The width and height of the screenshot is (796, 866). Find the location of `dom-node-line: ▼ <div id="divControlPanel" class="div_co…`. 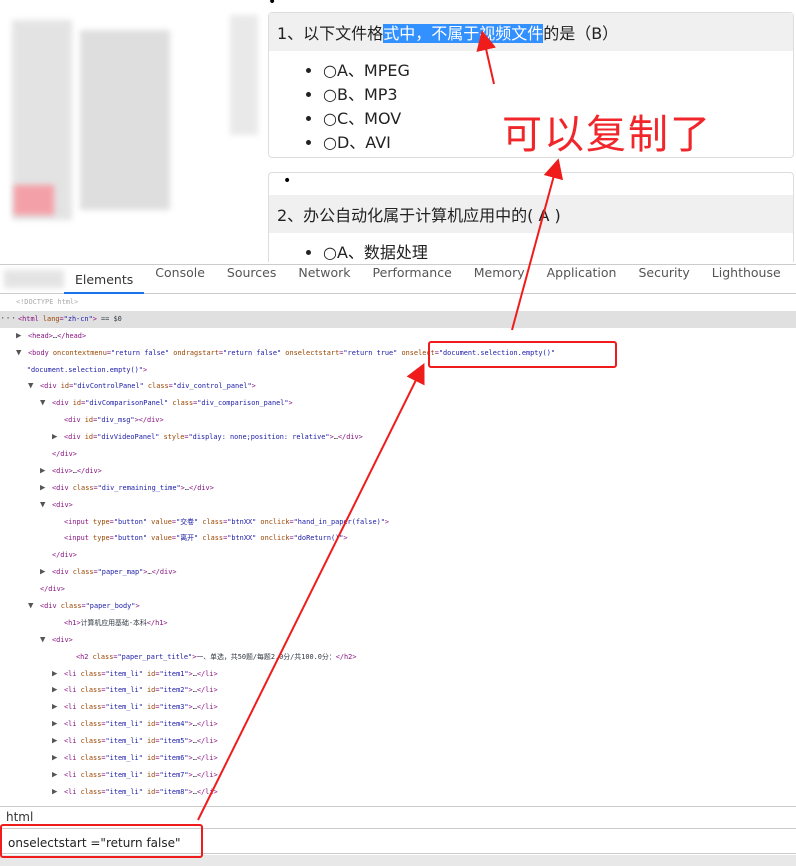

dom-node-line: ▼ <div id="divControlPanel" class="div_co… is located at coordinates (398, 386).